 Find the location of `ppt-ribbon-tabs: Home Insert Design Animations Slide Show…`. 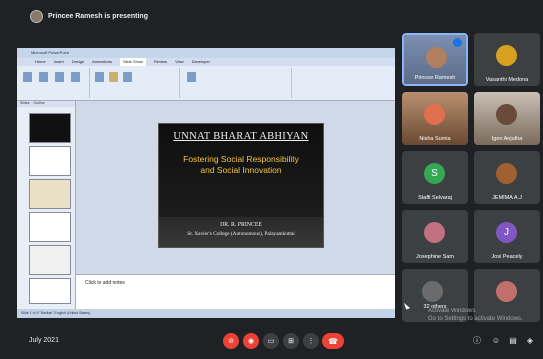

ppt-ribbon-tabs: Home Insert Design Animations Slide Show… is located at coordinates (206, 62).